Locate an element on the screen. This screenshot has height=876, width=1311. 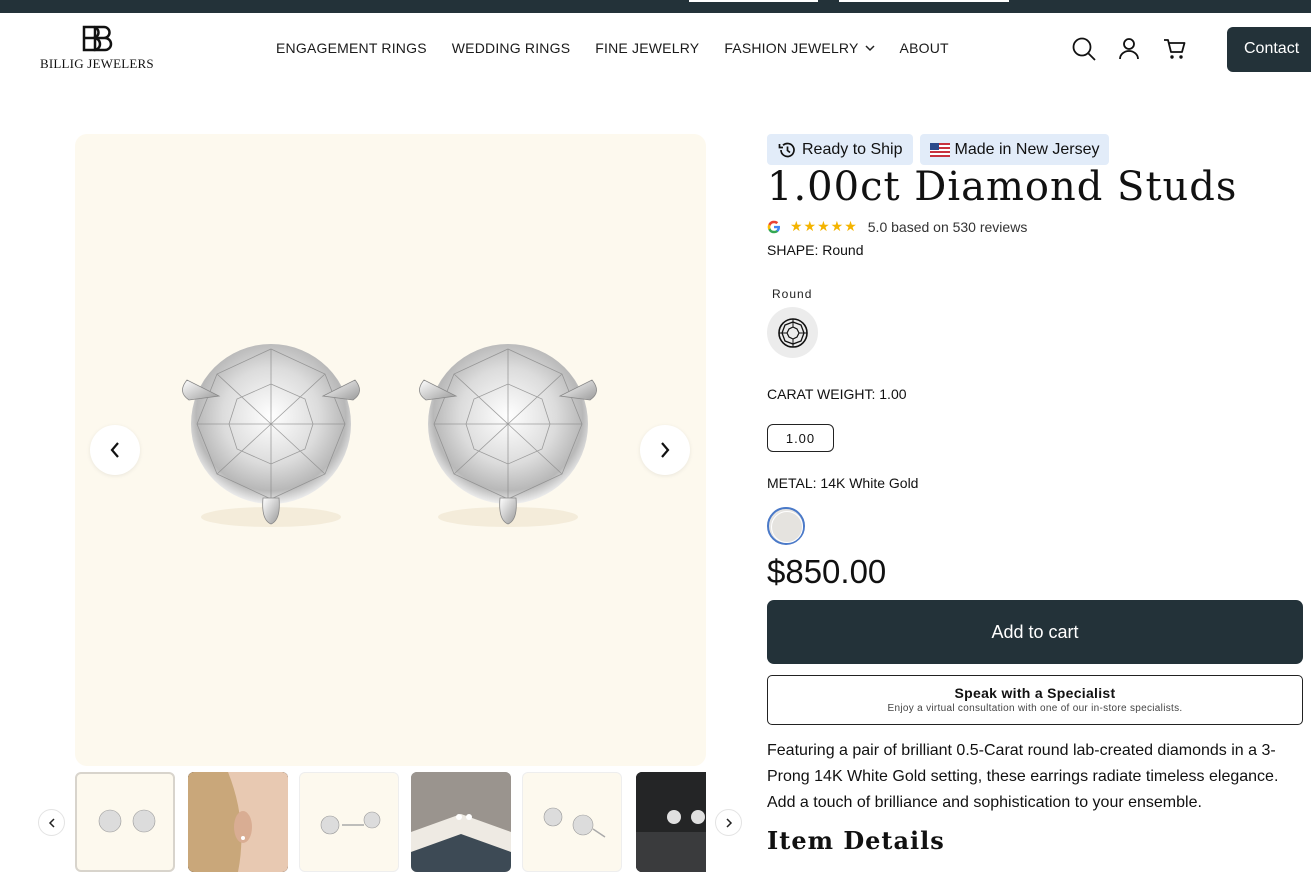
round-diamond-icon is located at coordinates (792, 332).